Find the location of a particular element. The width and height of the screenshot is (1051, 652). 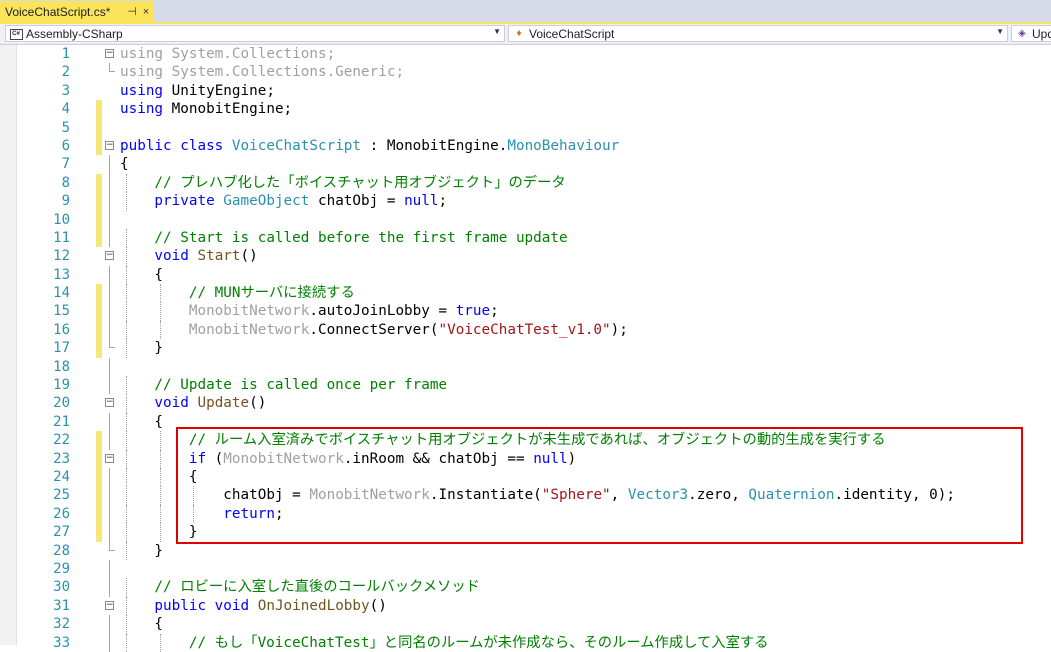

csharp-project-icon: C# is located at coordinates (16, 33).